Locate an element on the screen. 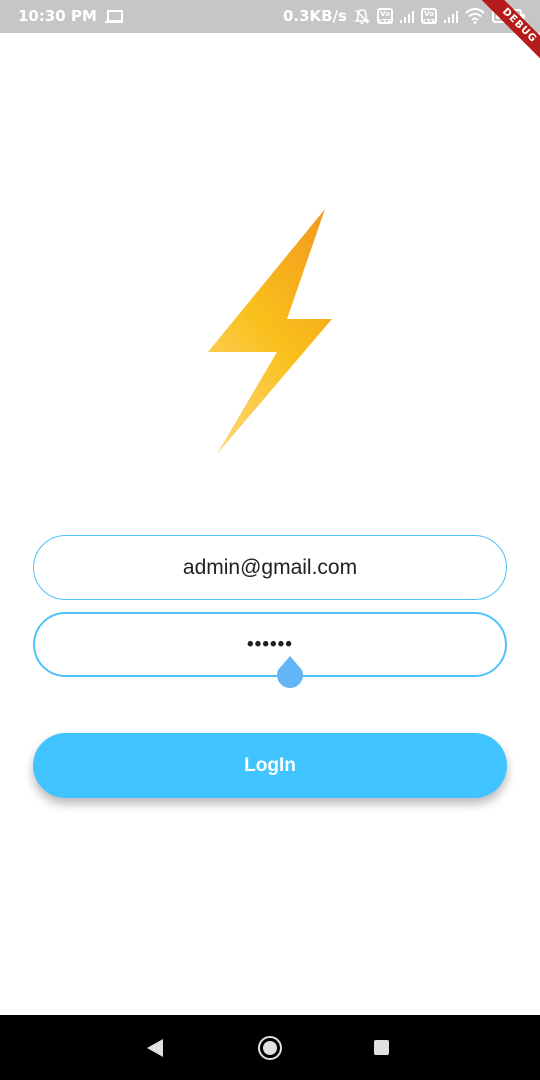 Image resolution: width=540 pixels, height=1080 pixels. email-field: admin@gmail.com is located at coordinates (270, 567).